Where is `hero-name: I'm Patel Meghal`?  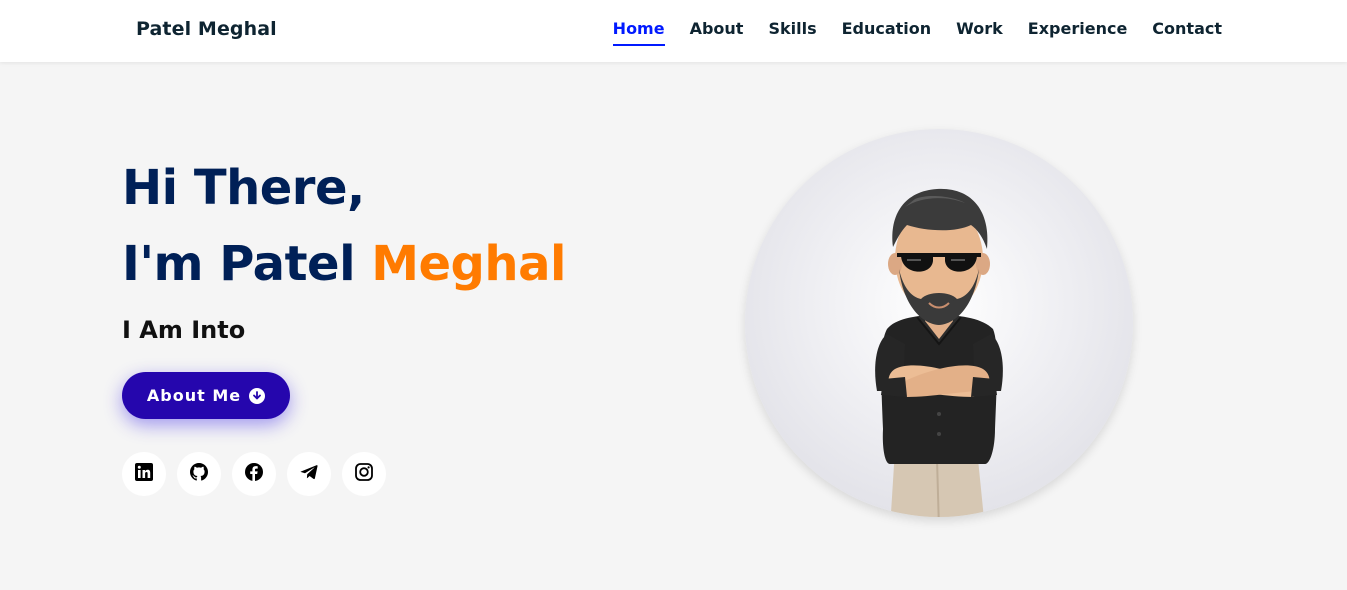 hero-name: I'm Patel Meghal is located at coordinates (344, 264).